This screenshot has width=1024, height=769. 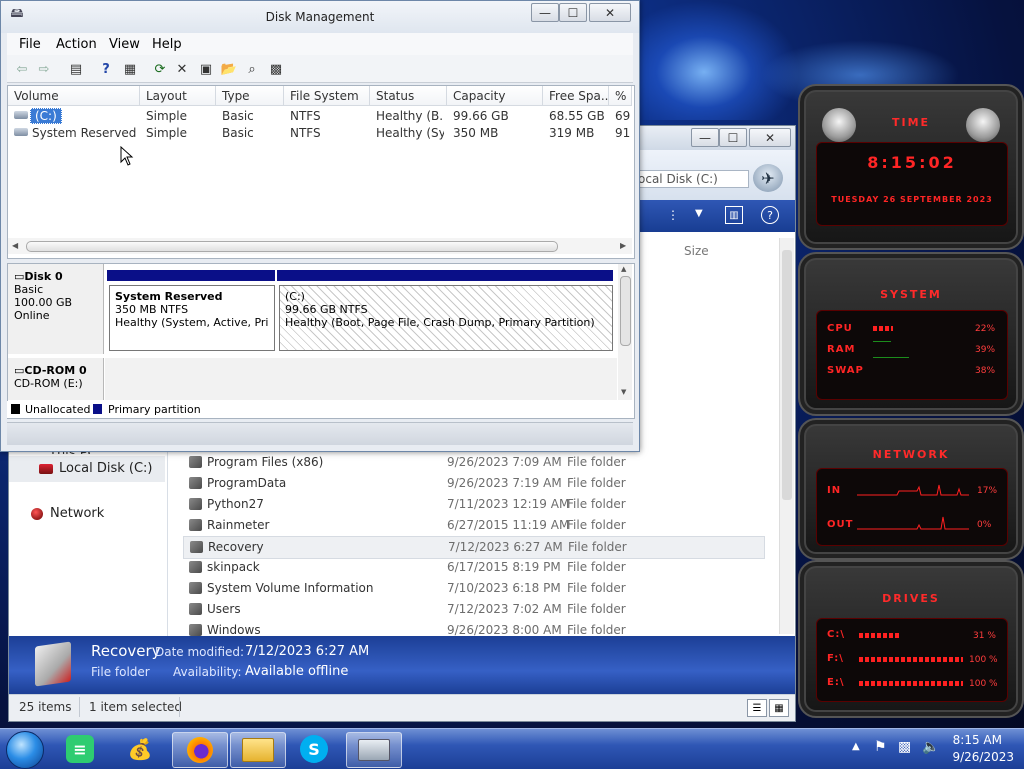 What do you see at coordinates (88, 541) in the screenshot?
I see `navigation-pane: This PC Local Disk (C:) Network` at bounding box center [88, 541].